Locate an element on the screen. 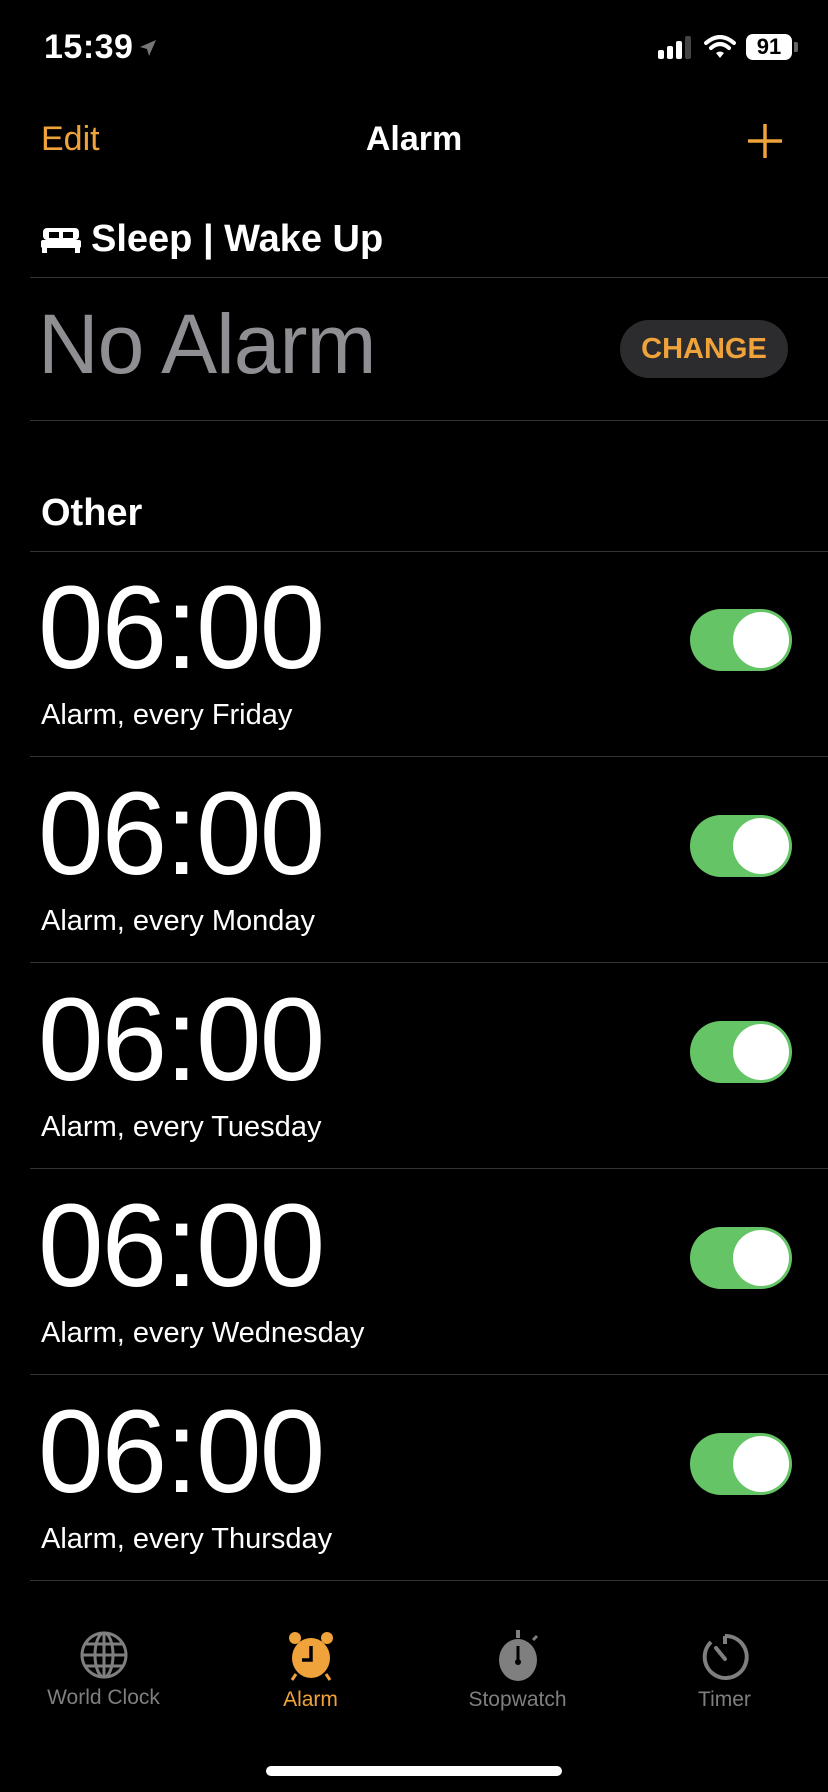 The width and height of the screenshot is (828, 1792). alarm-row: 06:00 Alarm, every Friday is located at coordinates (414, 654).